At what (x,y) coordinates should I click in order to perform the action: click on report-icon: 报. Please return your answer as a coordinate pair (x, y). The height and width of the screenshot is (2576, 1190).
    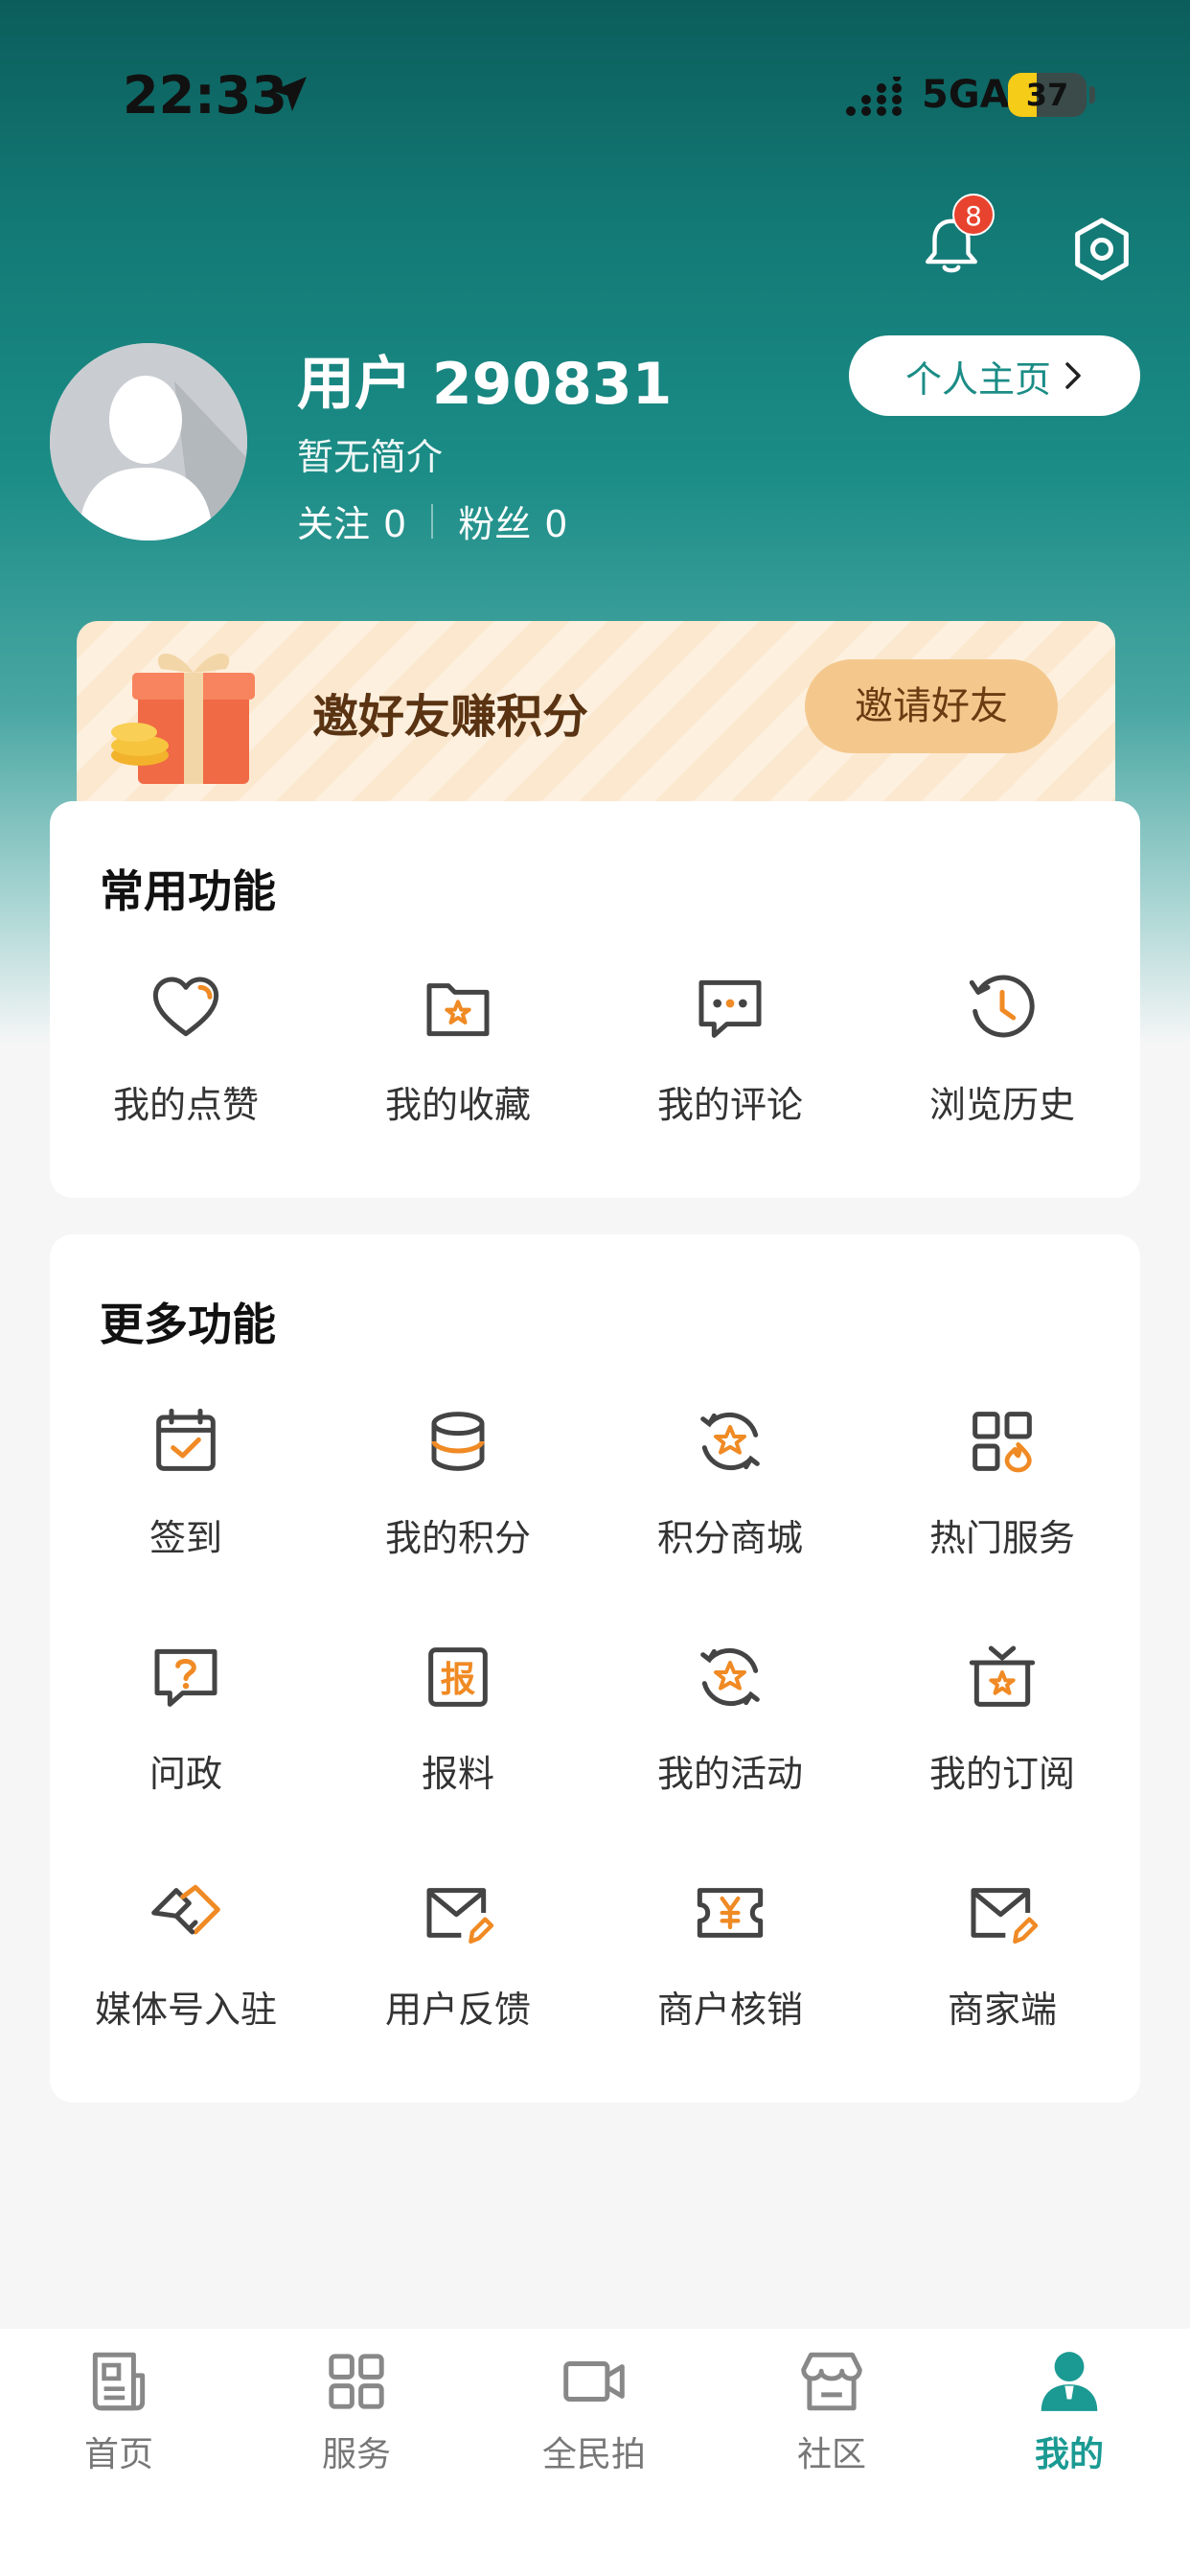
    Looking at the image, I should click on (458, 1677).